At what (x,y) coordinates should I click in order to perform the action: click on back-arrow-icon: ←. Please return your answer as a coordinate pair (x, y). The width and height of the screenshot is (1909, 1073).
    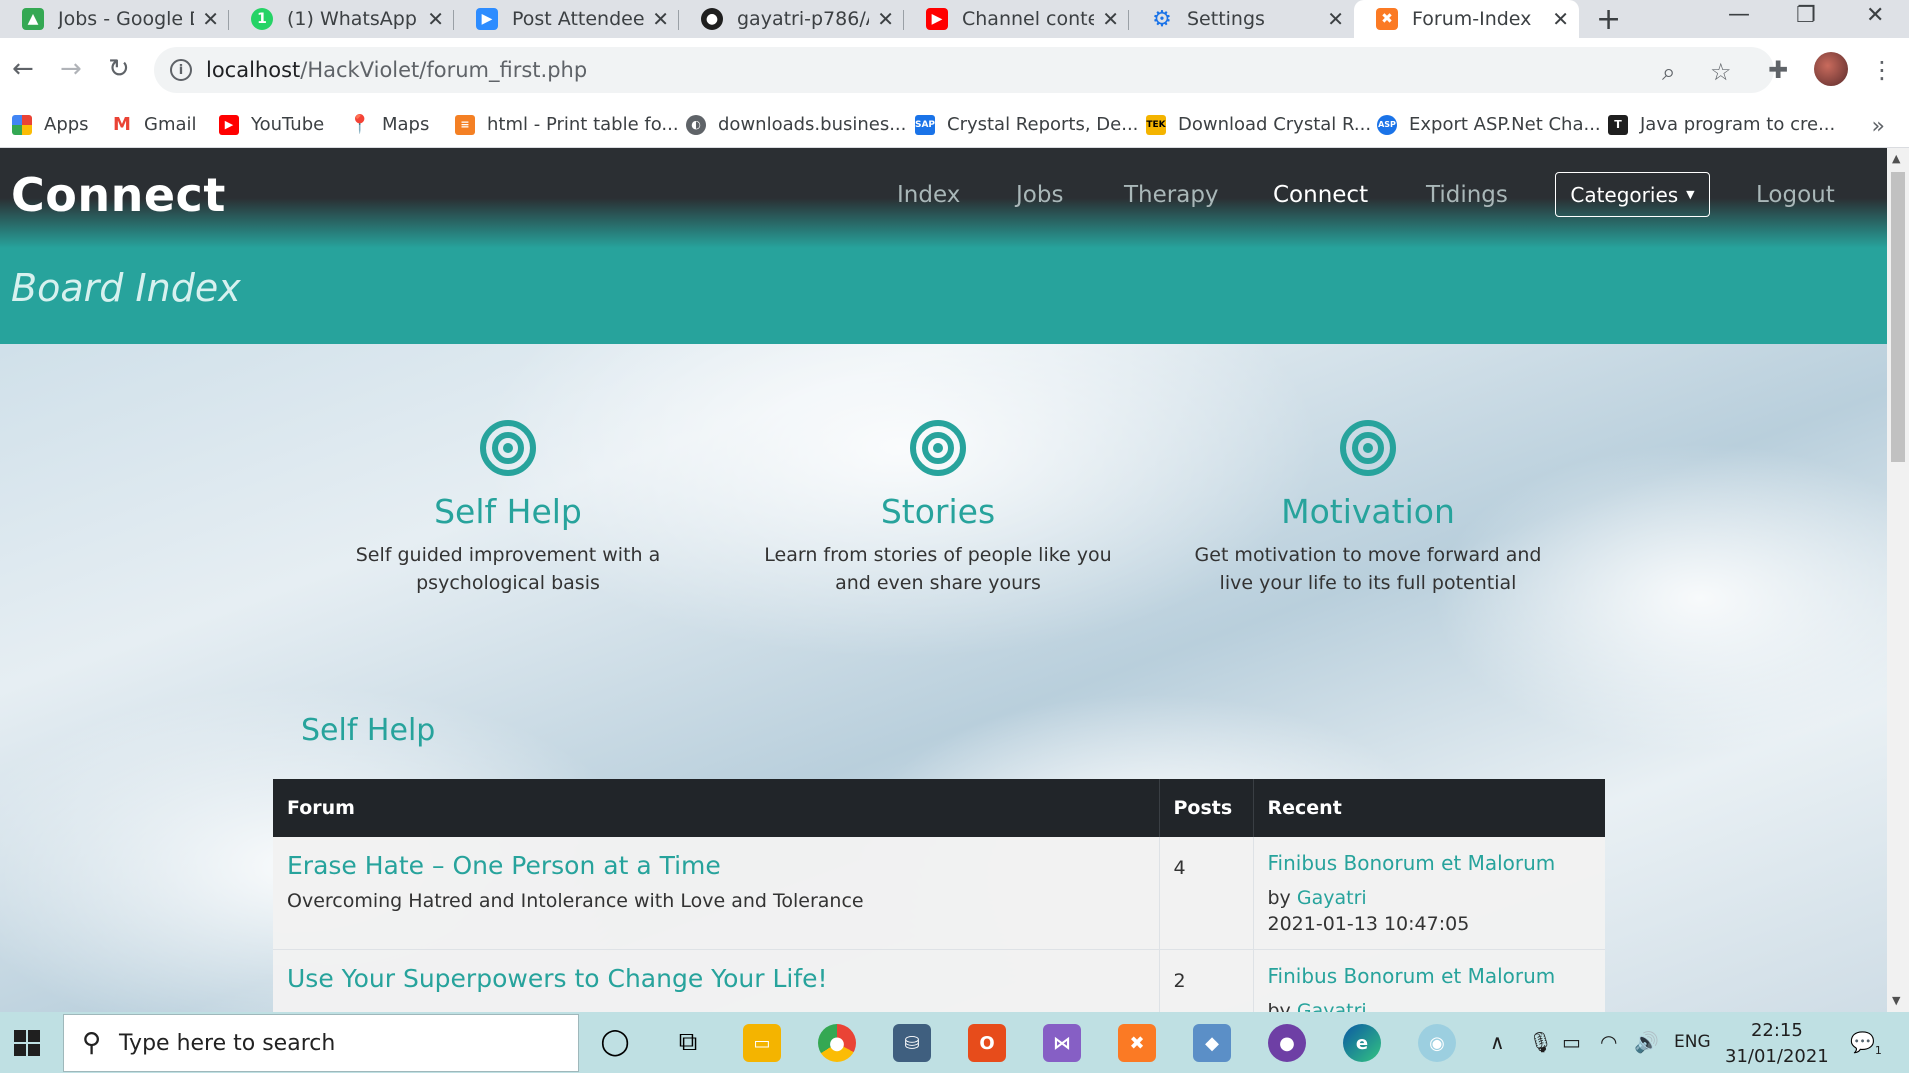
    Looking at the image, I should click on (23, 69).